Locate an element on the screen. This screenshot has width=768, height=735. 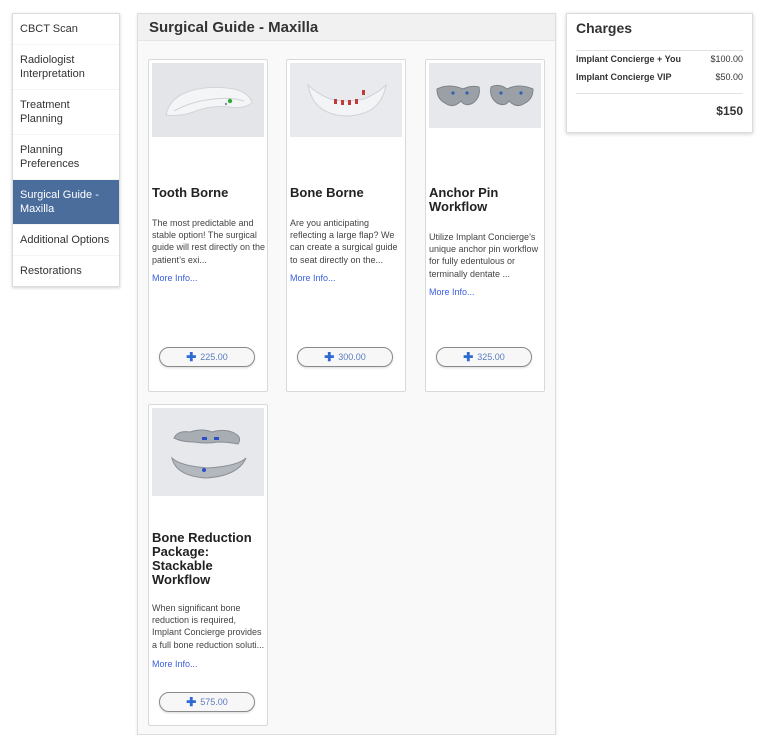
price-label: 575.00 is located at coordinates (214, 702).